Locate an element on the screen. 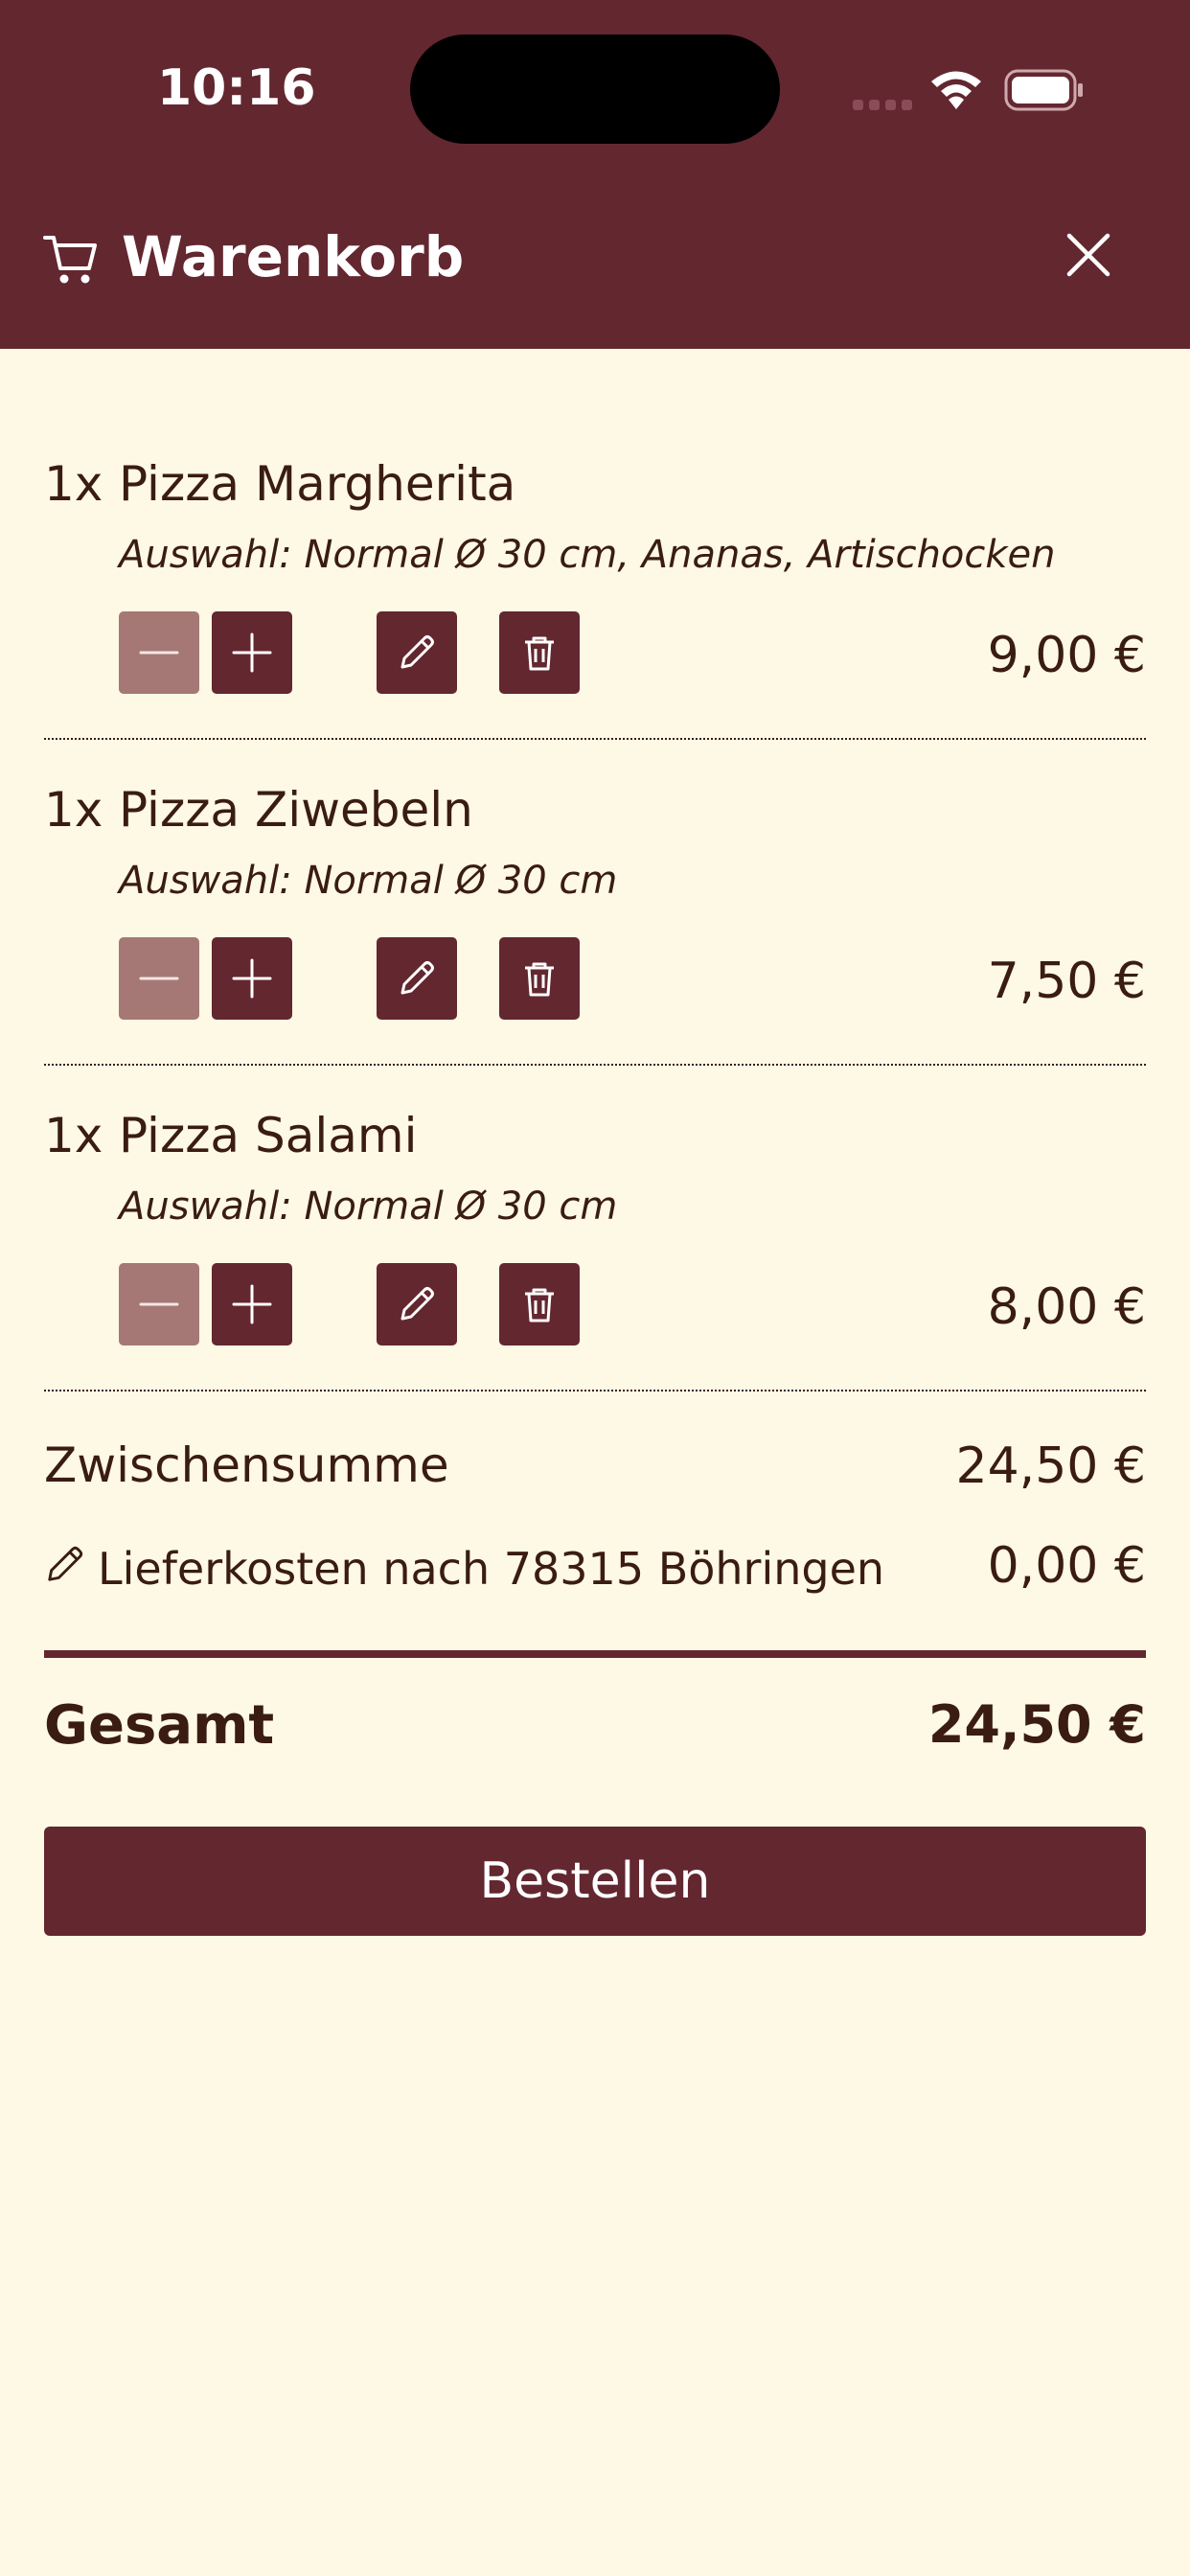 This screenshot has height=2576, width=1190. item-name: Pizza Margherita is located at coordinates (318, 484).